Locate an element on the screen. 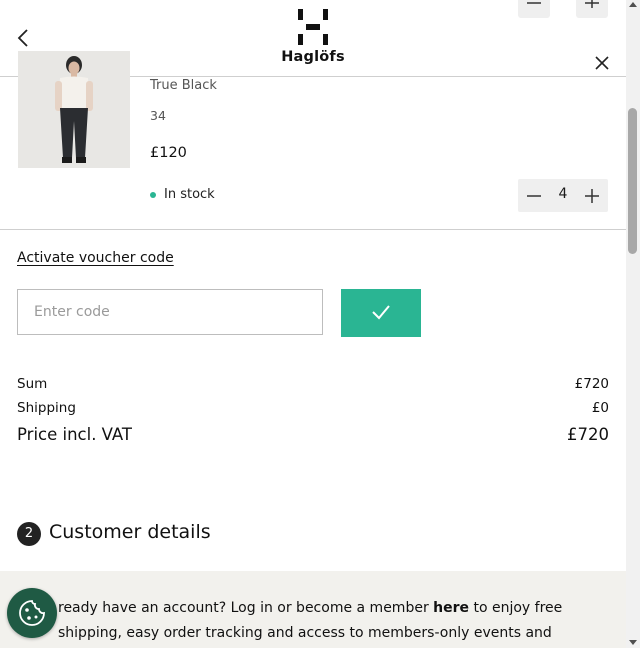 This screenshot has width=640, height=648. apply-voucher-button is located at coordinates (381, 313).